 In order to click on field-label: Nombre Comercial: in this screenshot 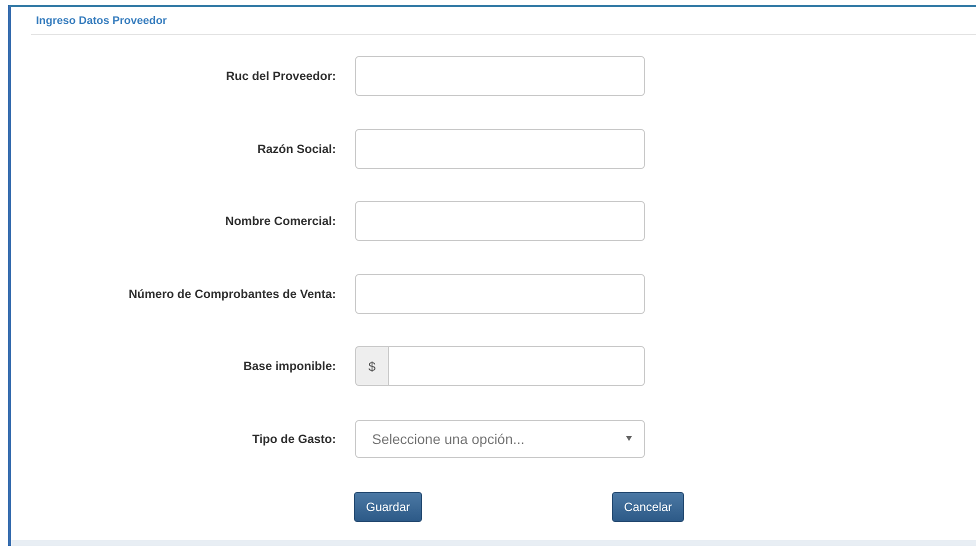, I will do `click(280, 221)`.